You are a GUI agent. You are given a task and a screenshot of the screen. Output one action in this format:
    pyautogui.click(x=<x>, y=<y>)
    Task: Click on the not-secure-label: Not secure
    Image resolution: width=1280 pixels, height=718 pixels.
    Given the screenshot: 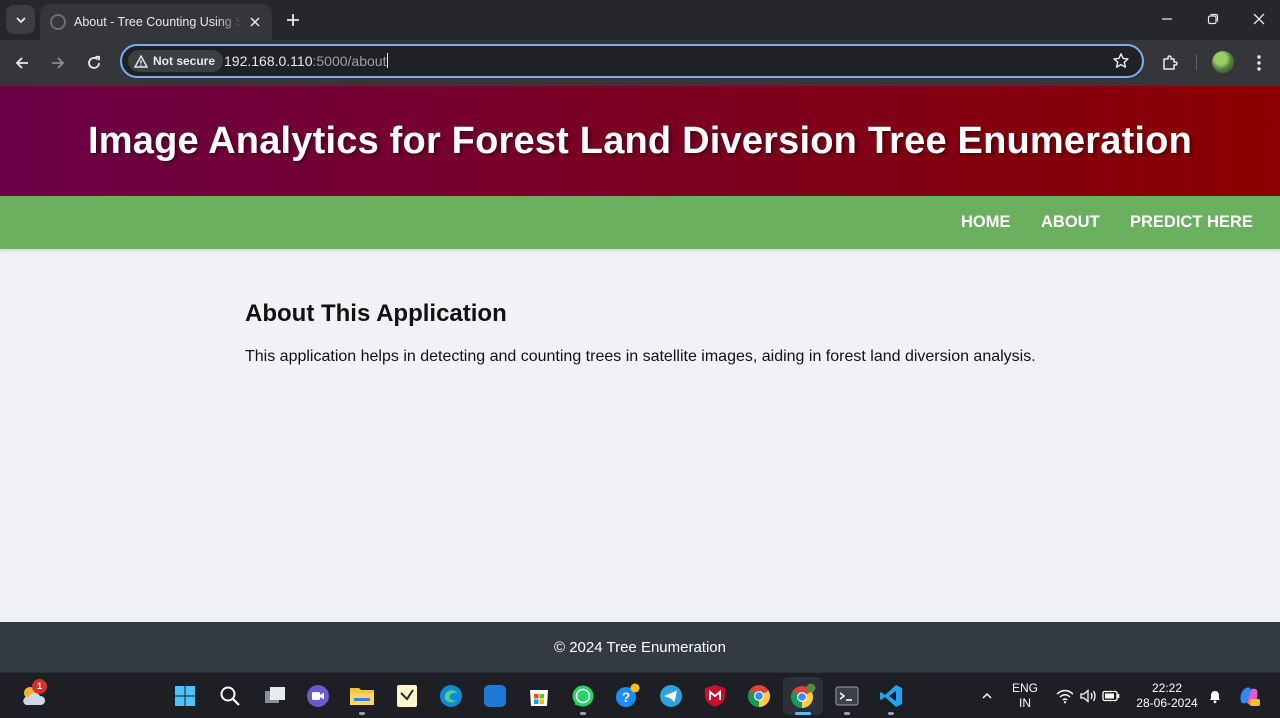 What is the action you would take?
    pyautogui.click(x=184, y=61)
    